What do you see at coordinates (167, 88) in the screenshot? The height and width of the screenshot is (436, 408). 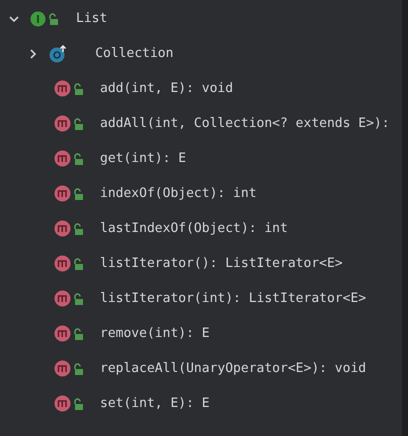 I see `tree-item-label: add(int, E): void` at bounding box center [167, 88].